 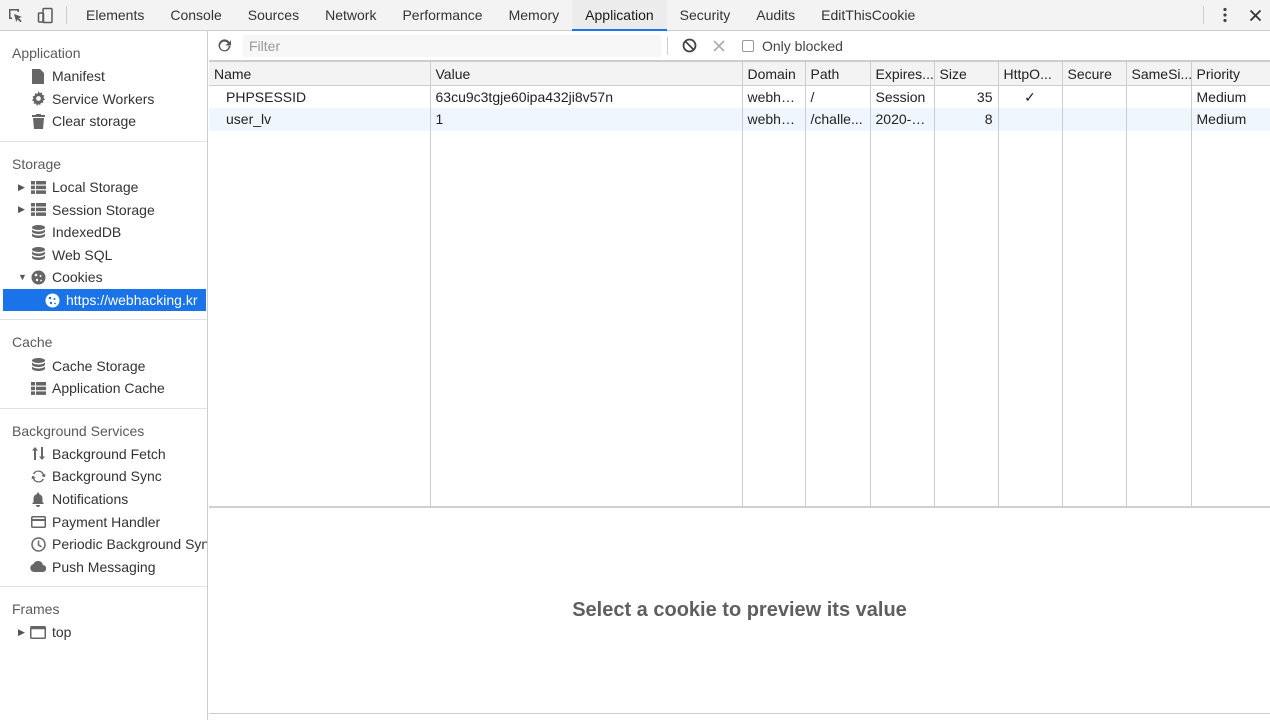 I want to click on sidebar-item-indexeddb: IndexedDB, so click(x=103, y=232).